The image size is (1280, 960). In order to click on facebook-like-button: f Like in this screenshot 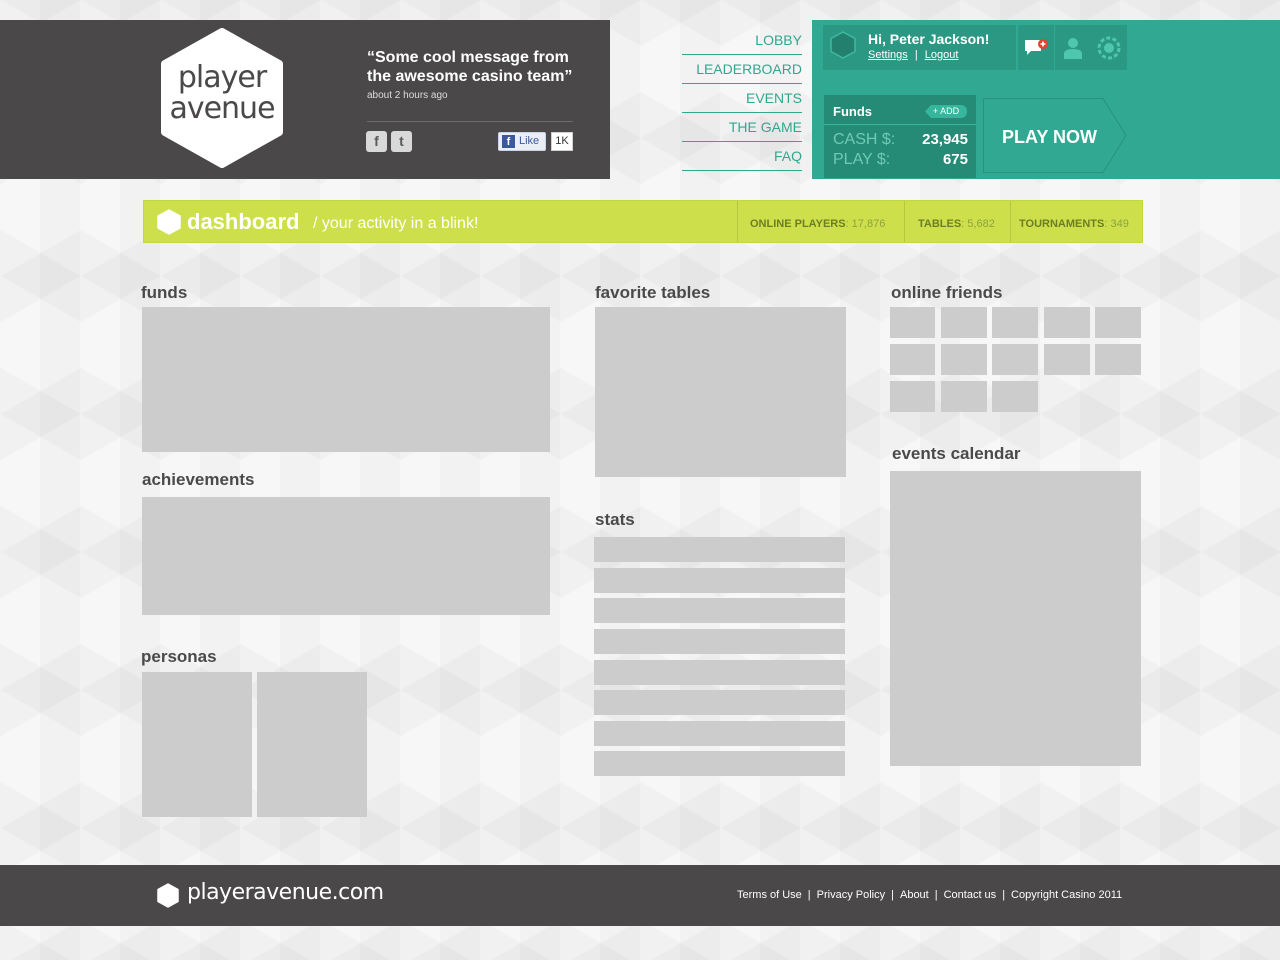, I will do `click(522, 141)`.